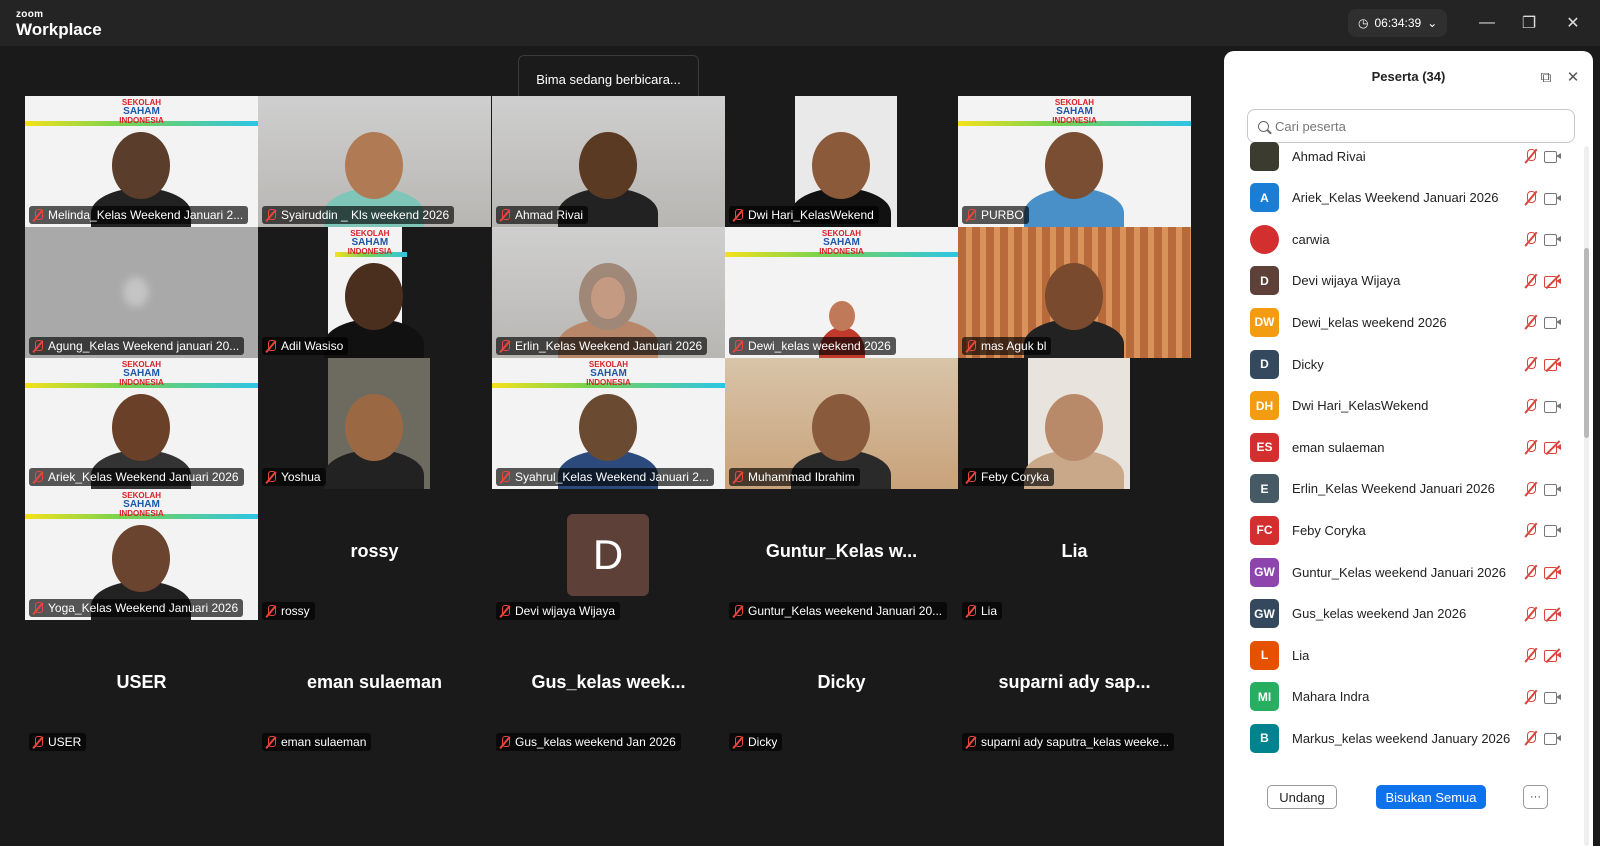  Describe the element at coordinates (608, 161) in the screenshot. I see `video-tile: Ahmad Rivai` at that location.